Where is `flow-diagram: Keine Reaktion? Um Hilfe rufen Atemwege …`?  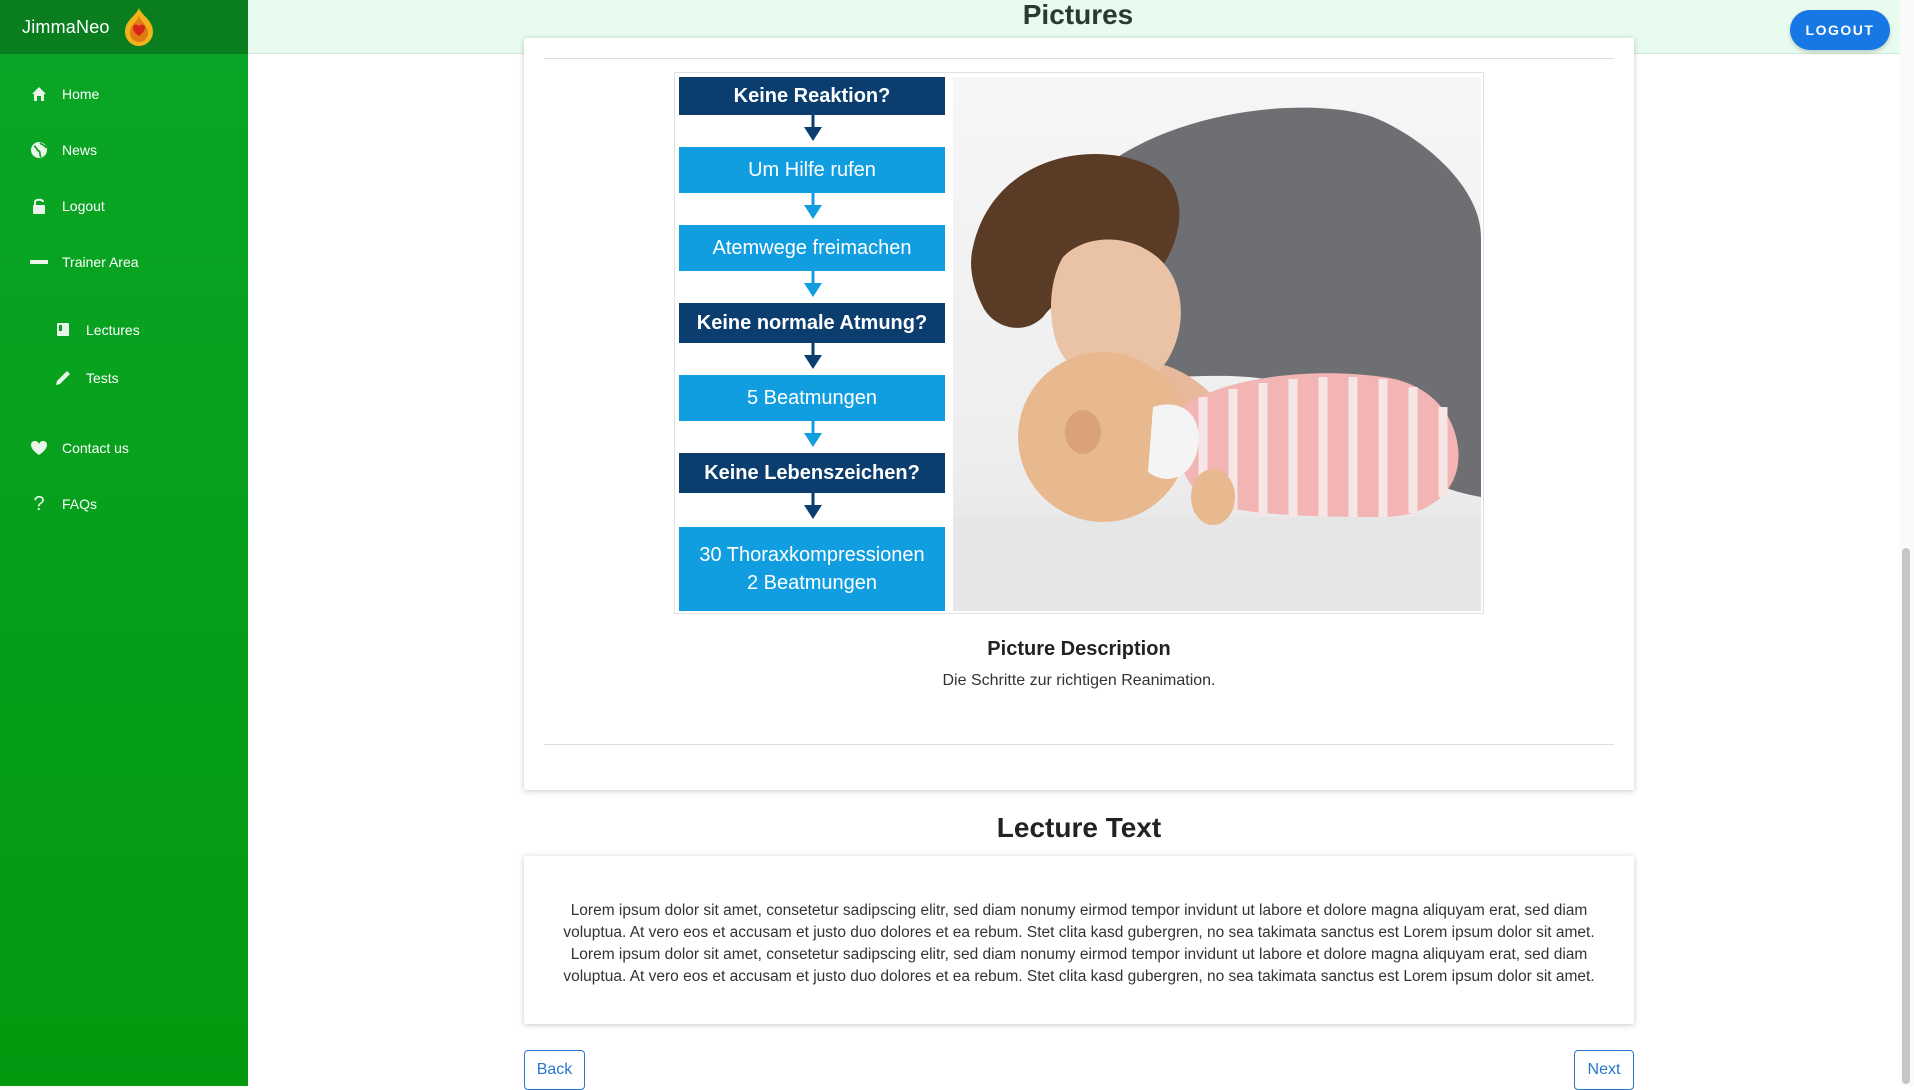 flow-diagram: Keine Reaktion? Um Hilfe rufen Atemwege … is located at coordinates (813, 344).